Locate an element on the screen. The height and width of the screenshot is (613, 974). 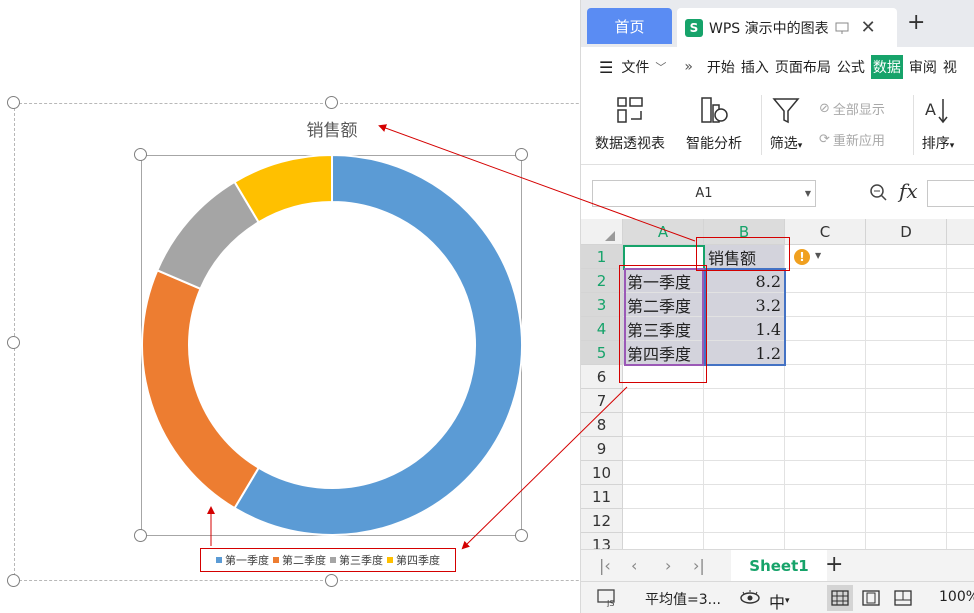
reapply-button: ⟳ 重新应用 is located at coordinates (852, 139).